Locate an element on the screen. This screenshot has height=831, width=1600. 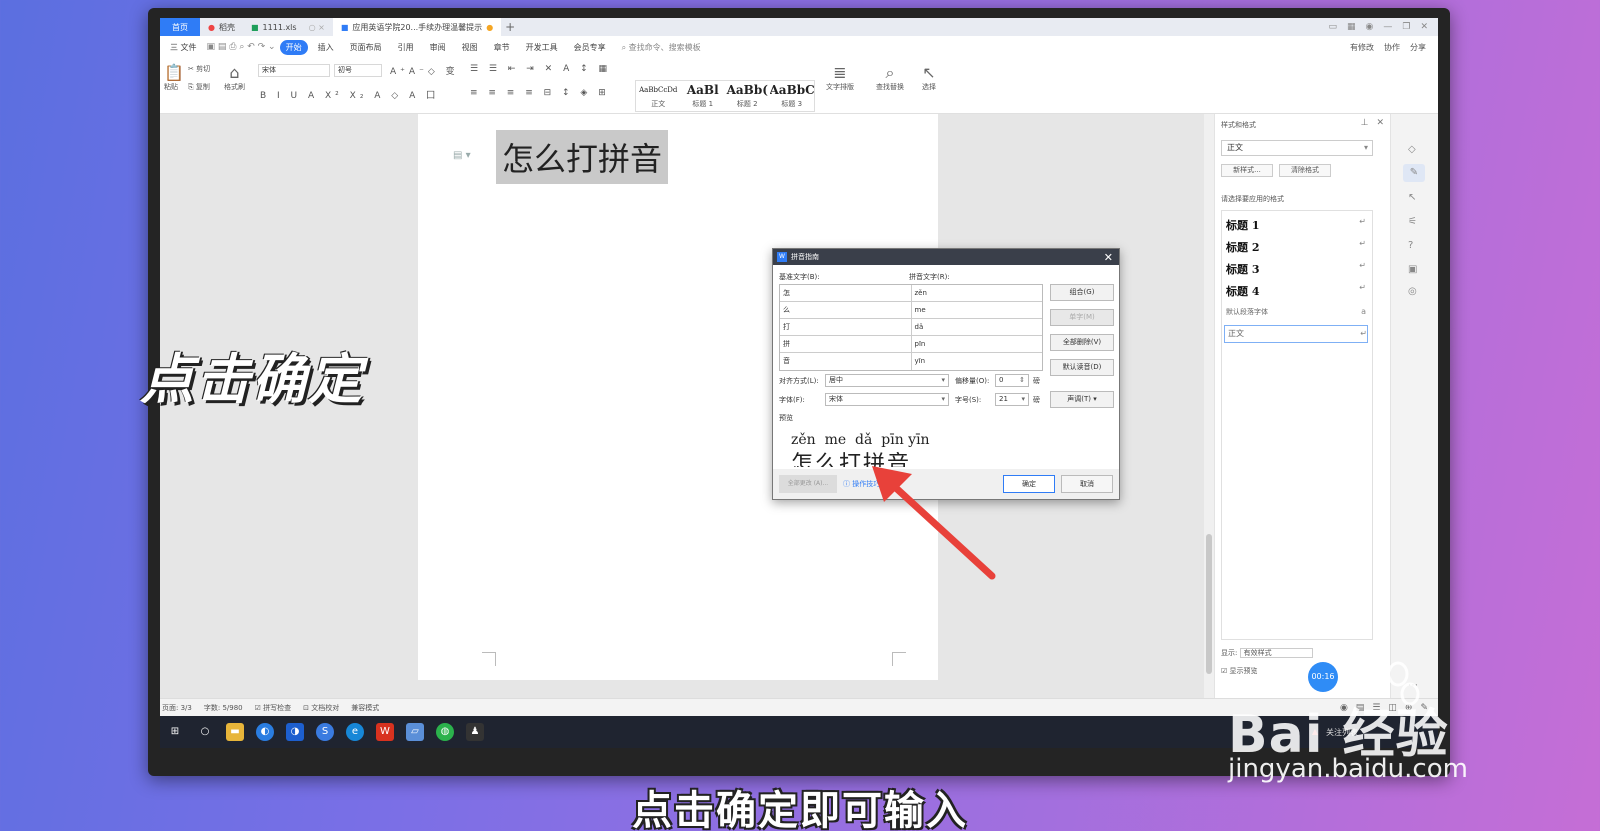
close-window-icon: ✕ is located at coordinates (1424, 27).